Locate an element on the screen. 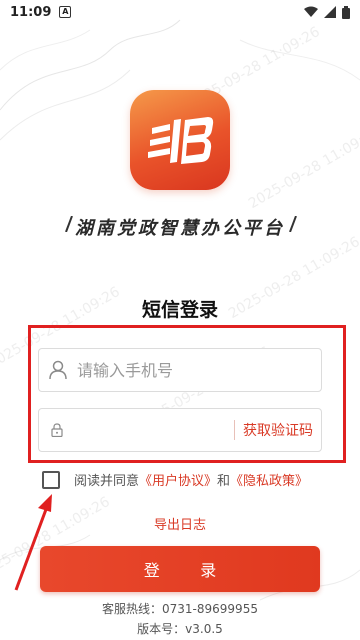 Image resolution: width=360 pixels, height=640 pixels. lock-icon is located at coordinates (57, 430).